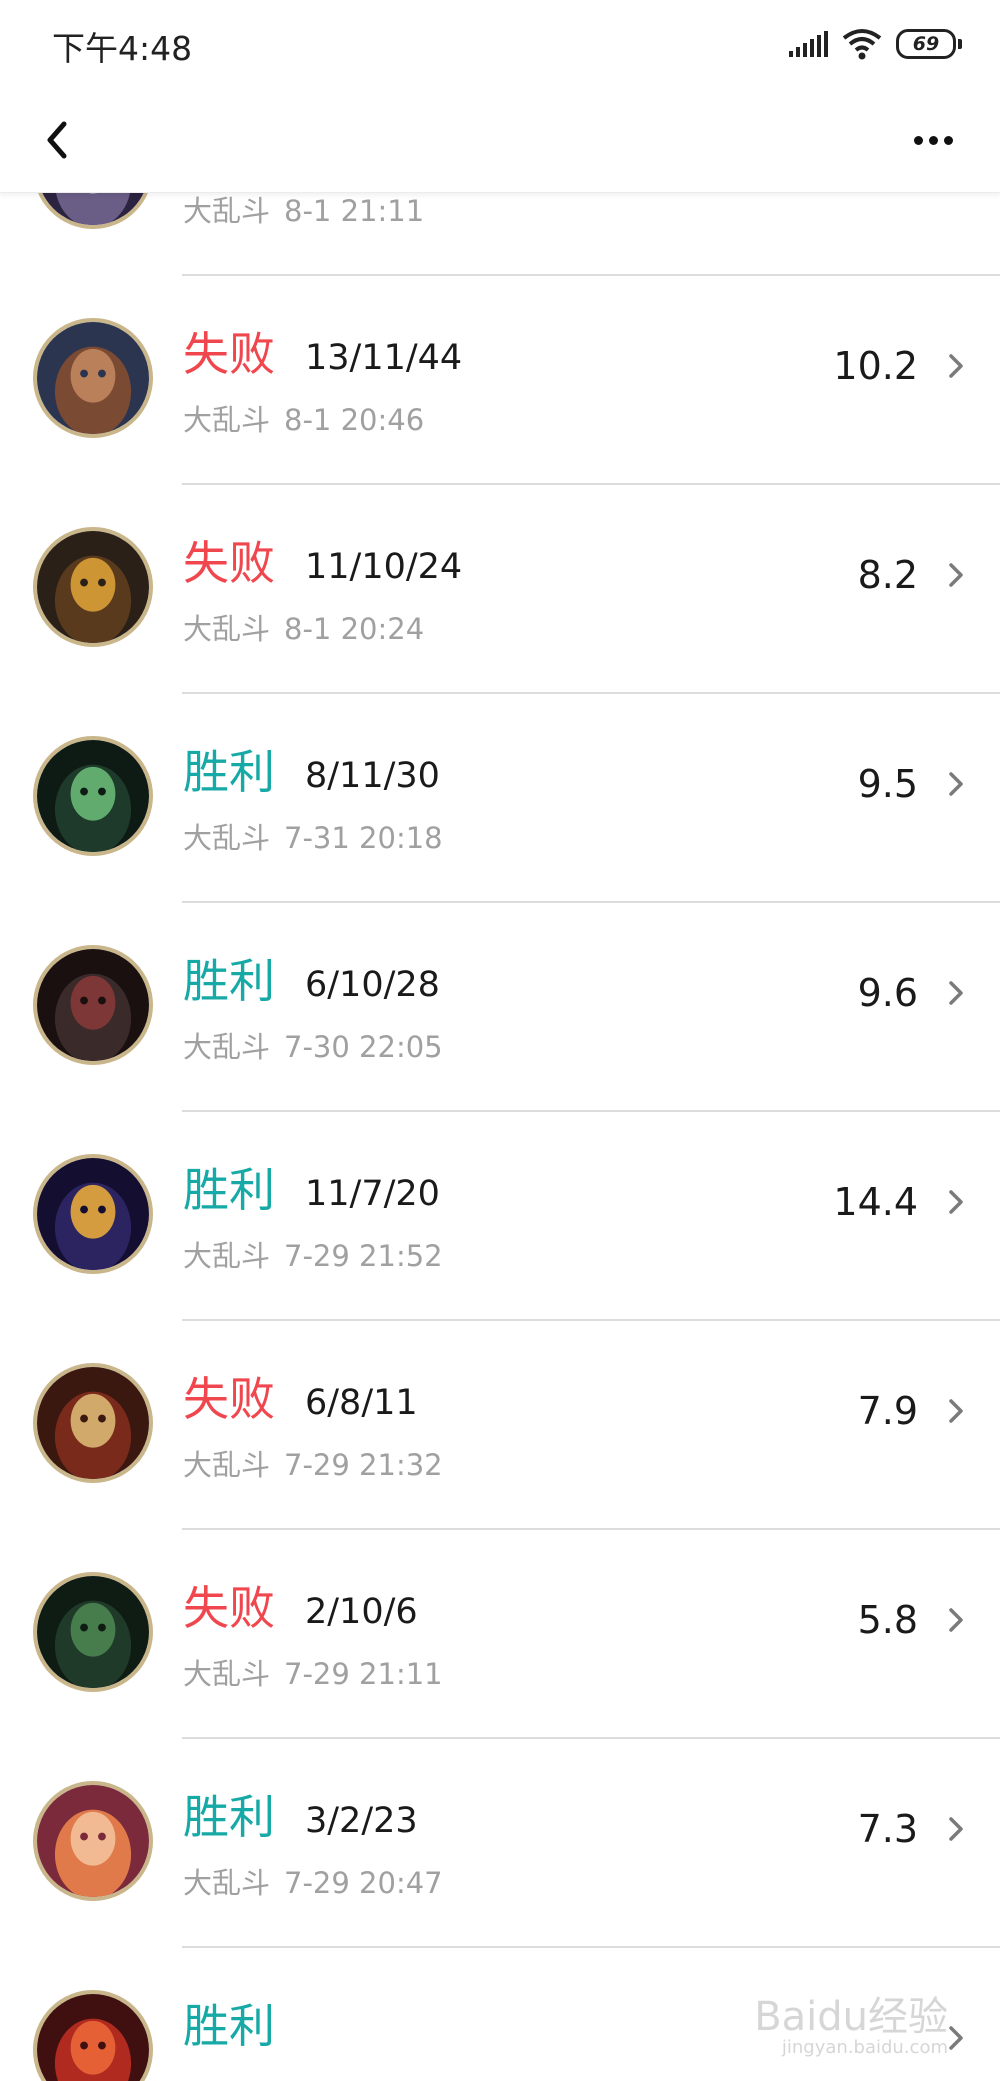  What do you see at coordinates (500, 380) in the screenshot?
I see `match-row: 失败 13/11/44 大乱斗 8-1 20:46 10.2` at bounding box center [500, 380].